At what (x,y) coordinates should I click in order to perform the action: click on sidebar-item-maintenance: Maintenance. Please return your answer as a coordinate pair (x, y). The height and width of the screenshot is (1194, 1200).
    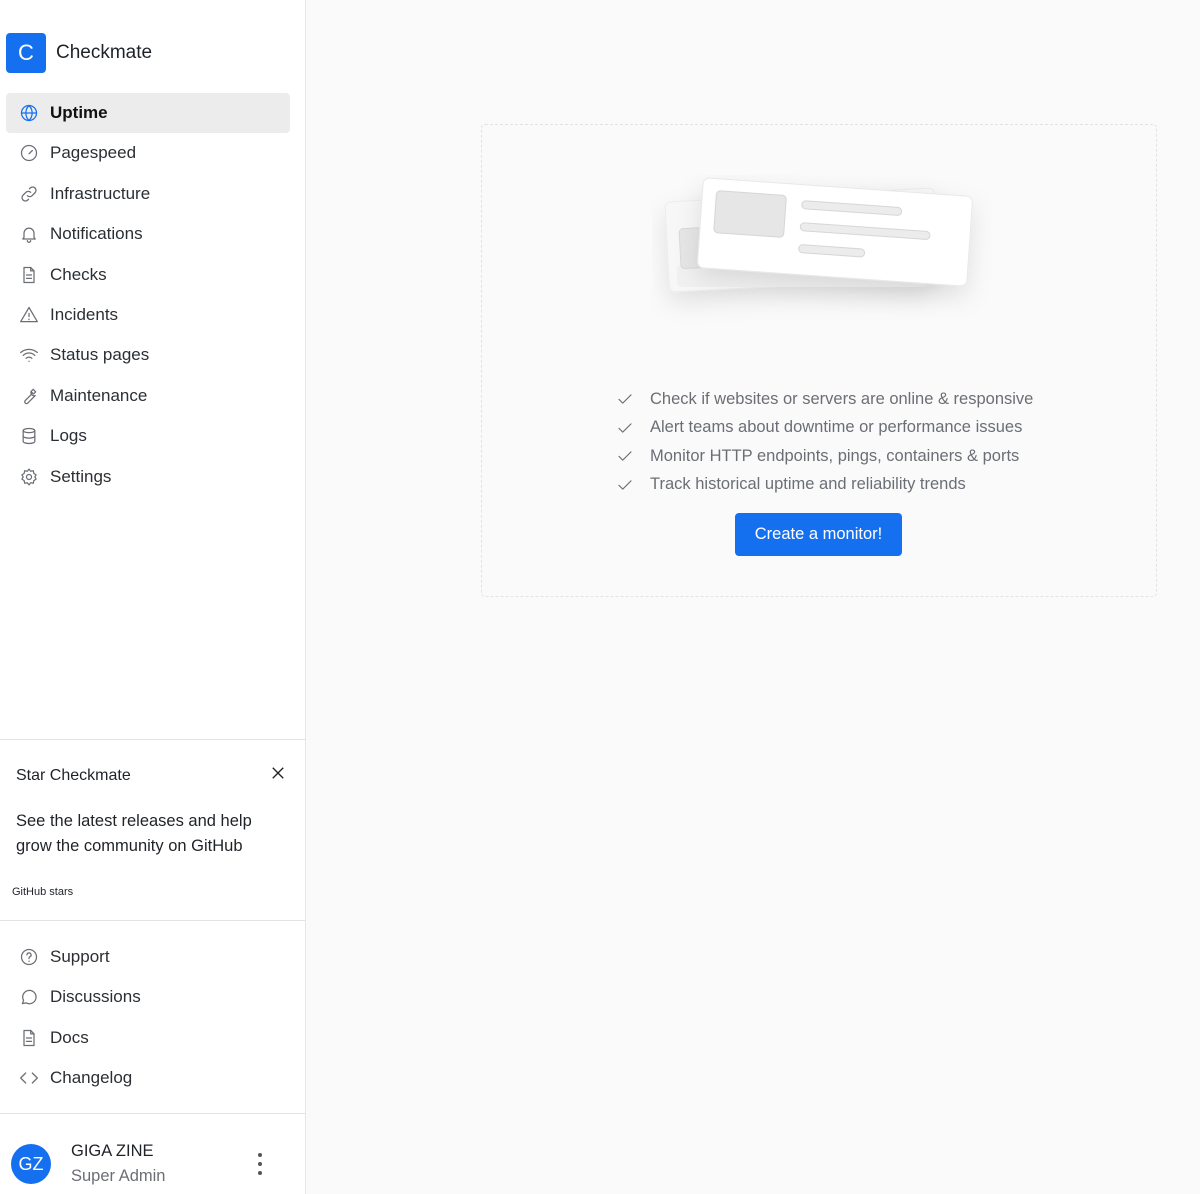
    Looking at the image, I should click on (148, 396).